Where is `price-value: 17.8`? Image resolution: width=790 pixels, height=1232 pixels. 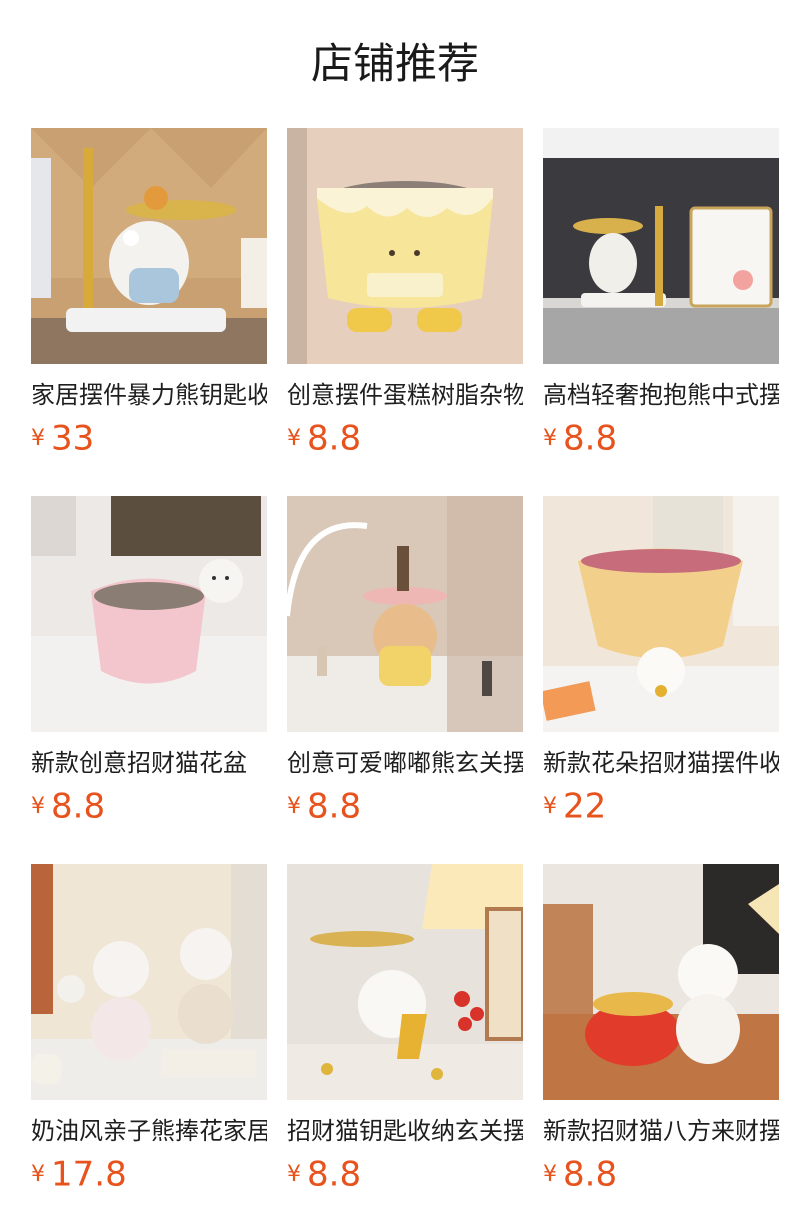
price-value: 17.8 is located at coordinates (89, 1174).